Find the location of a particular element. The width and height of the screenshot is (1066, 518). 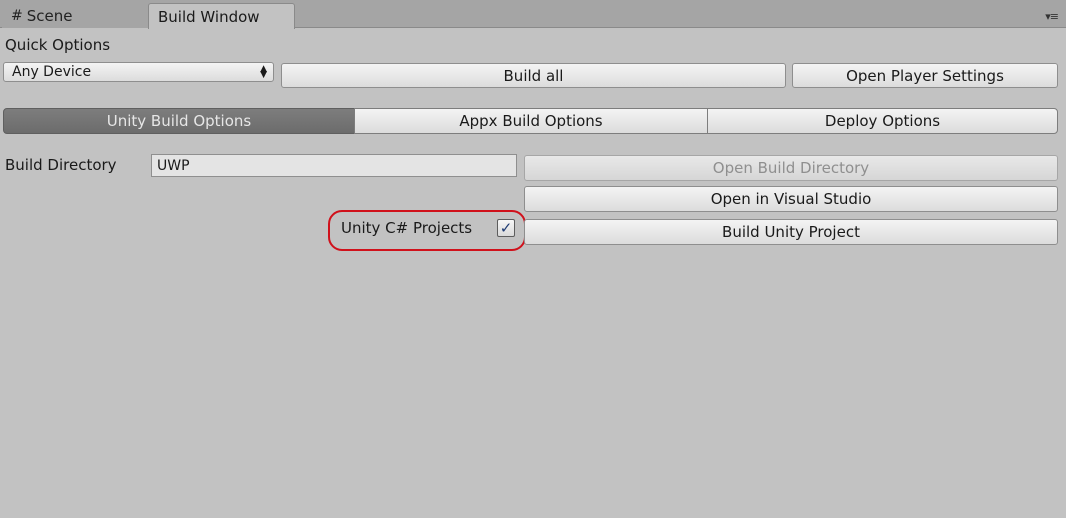

device-dropdown-value: Any Device is located at coordinates (52, 72).